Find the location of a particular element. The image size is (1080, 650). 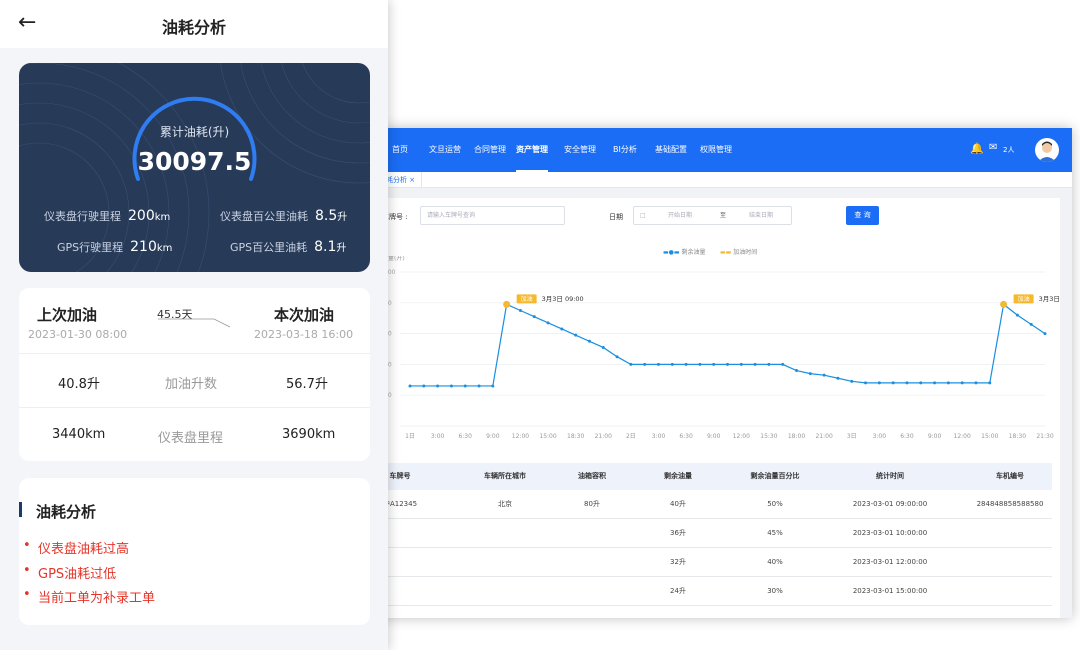

last-odometer: 3440km is located at coordinates (79, 434).